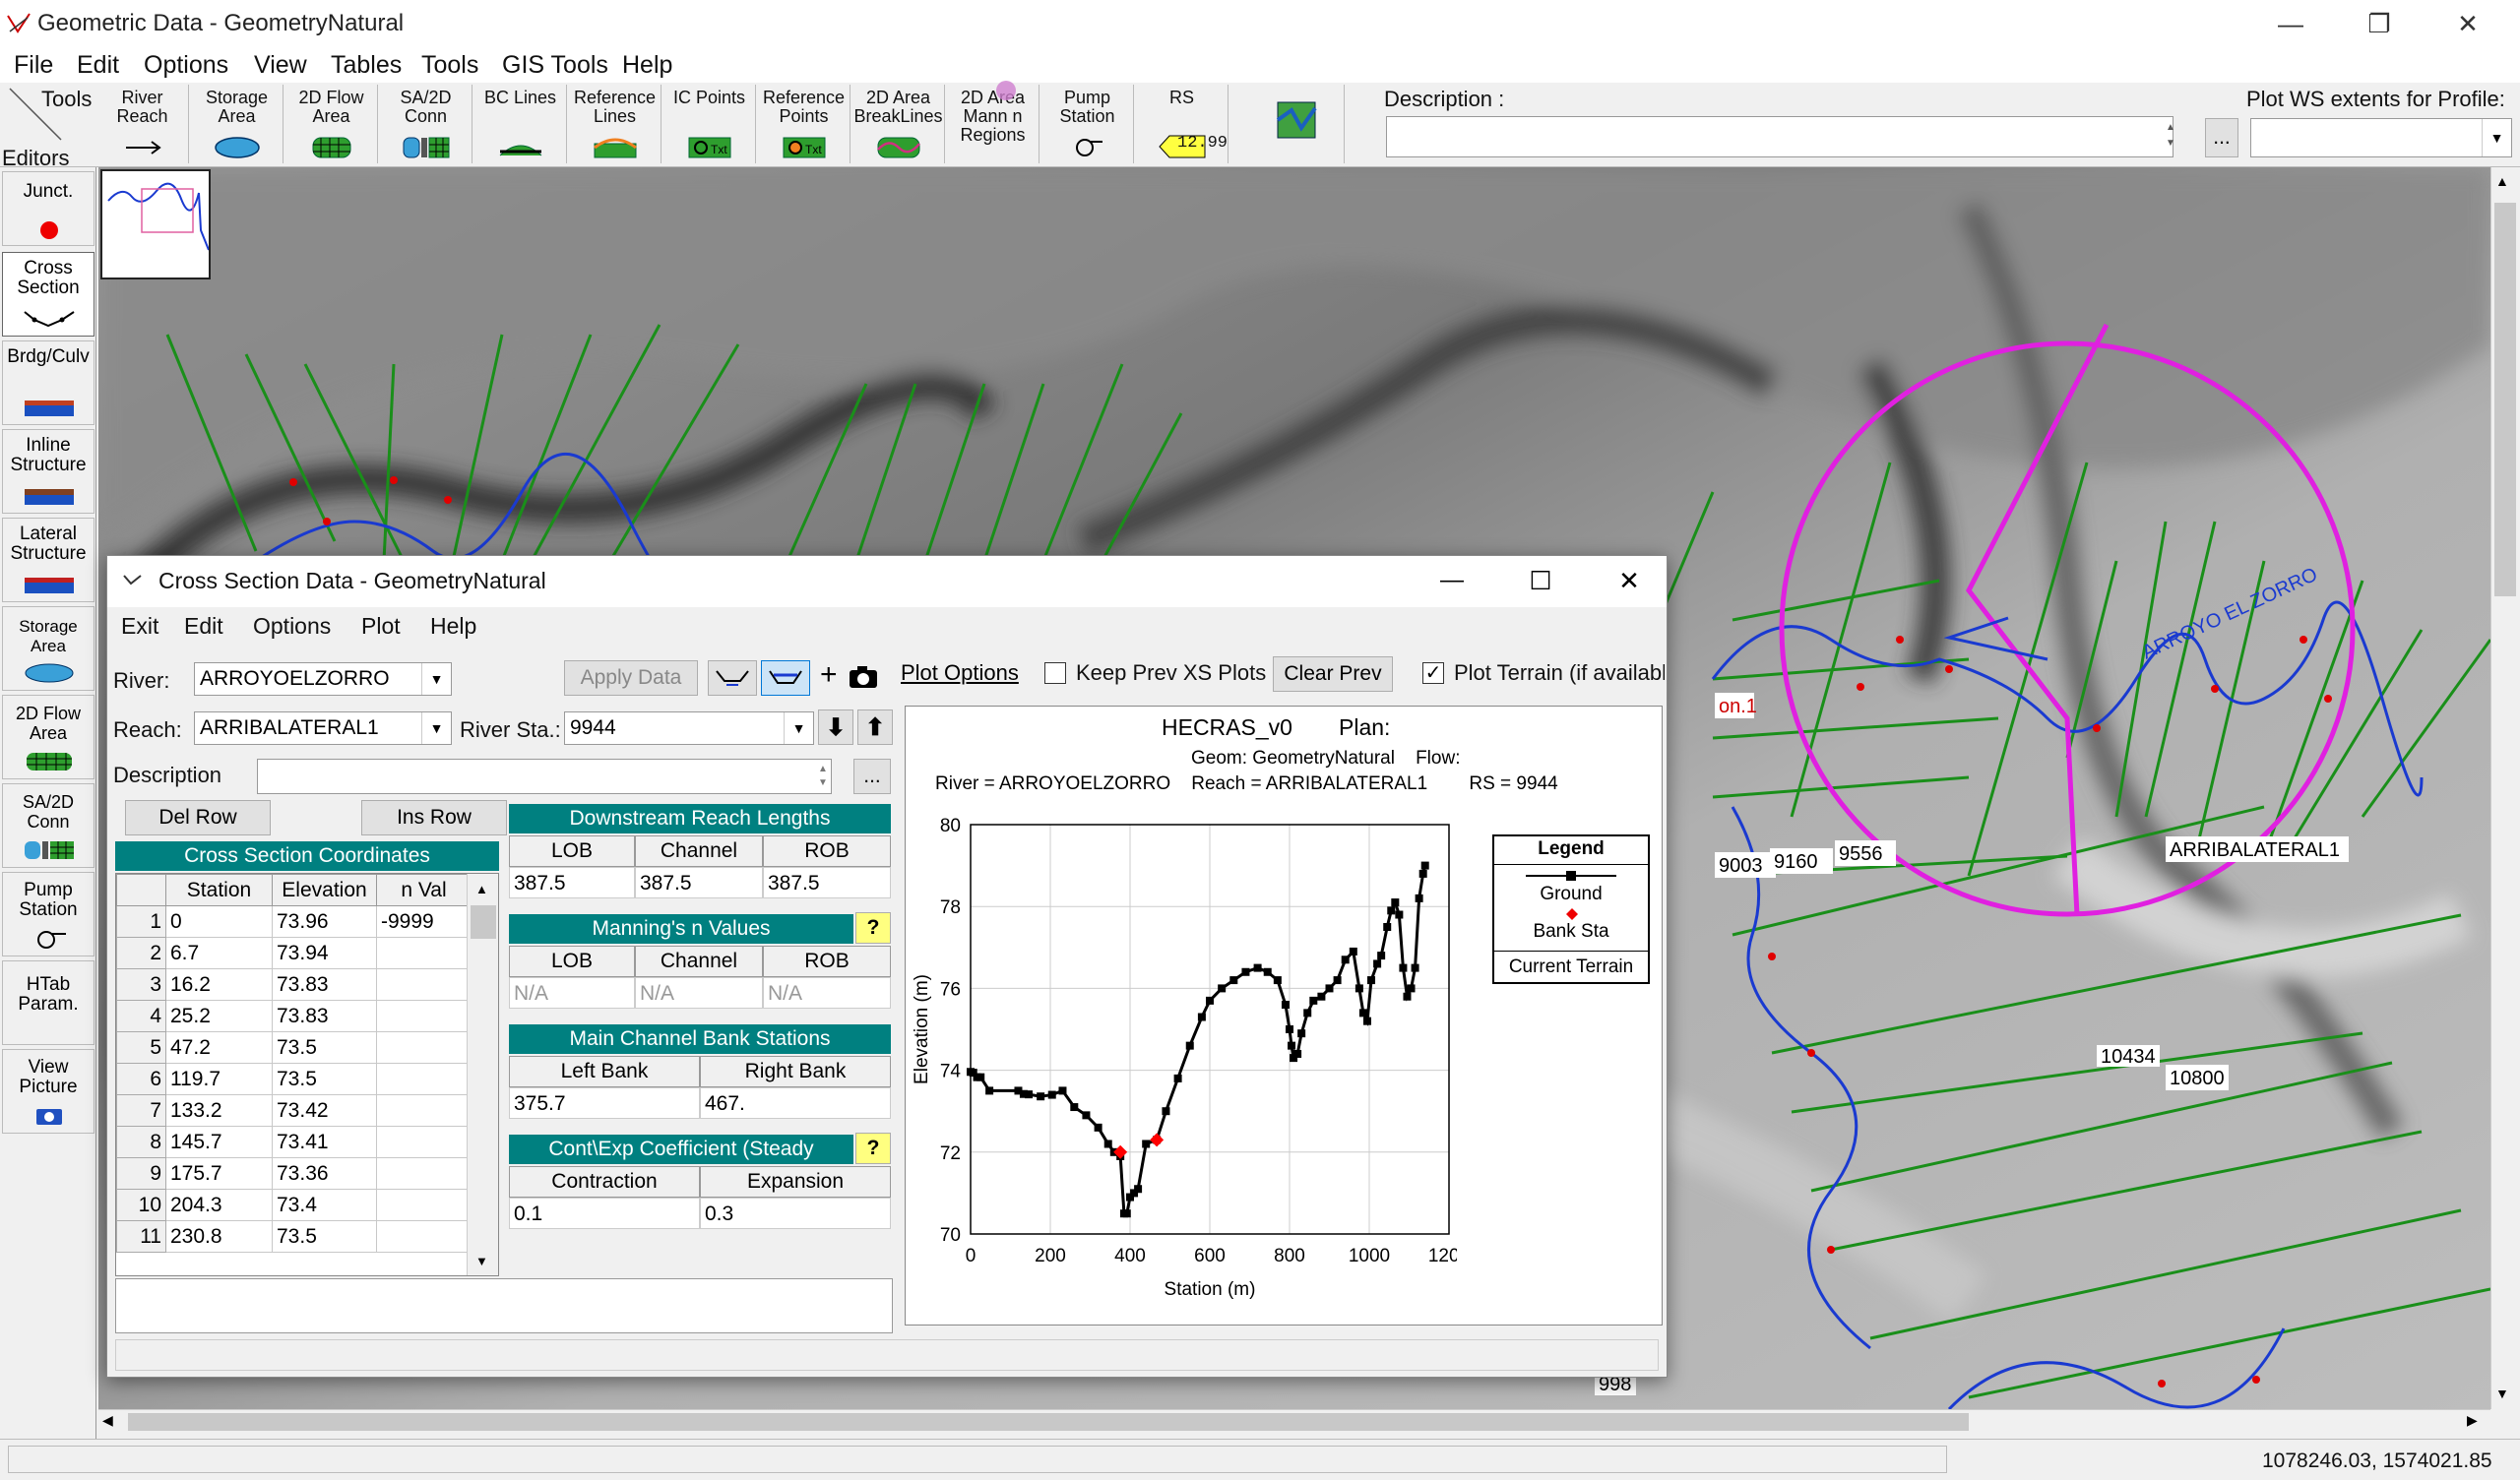 This screenshot has width=2520, height=1480. I want to click on cell-station: 16.2, so click(219, 985).